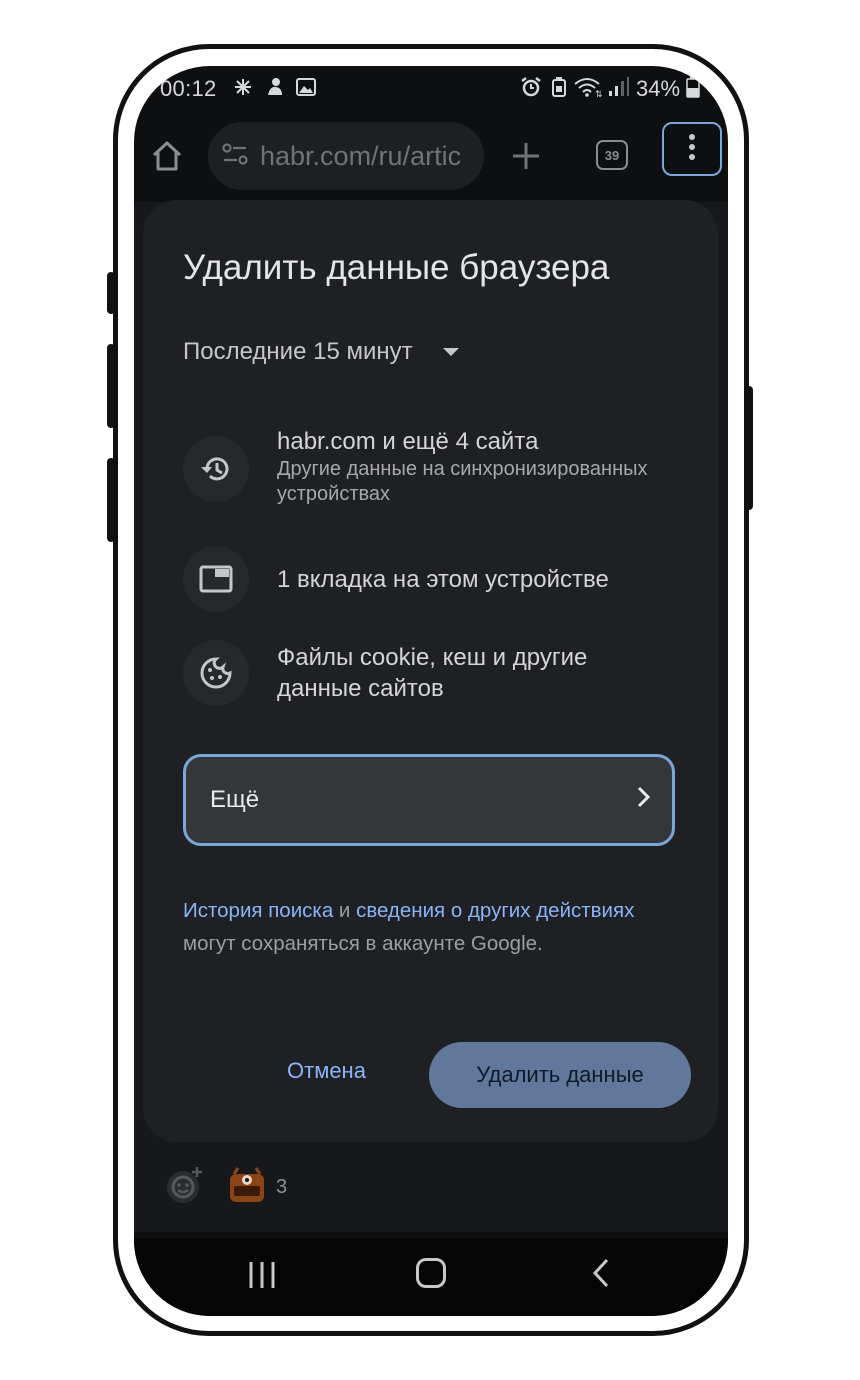  Describe the element at coordinates (167, 158) in the screenshot. I see `home-icon` at that location.